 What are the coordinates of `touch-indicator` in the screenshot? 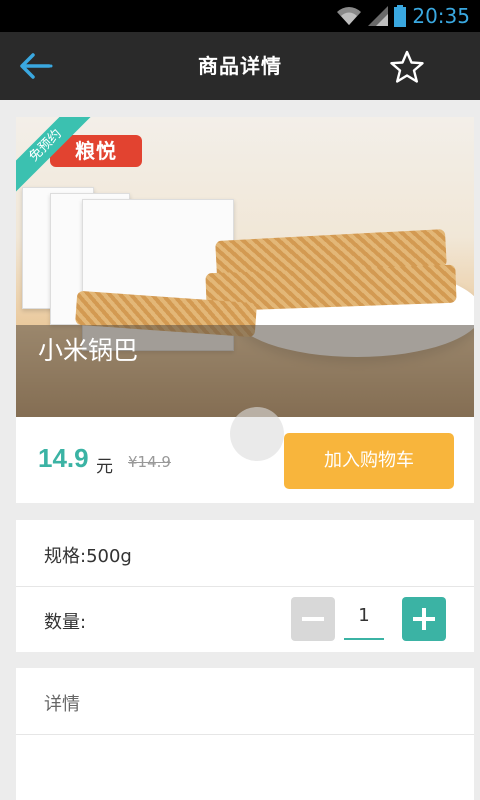 It's located at (257, 434).